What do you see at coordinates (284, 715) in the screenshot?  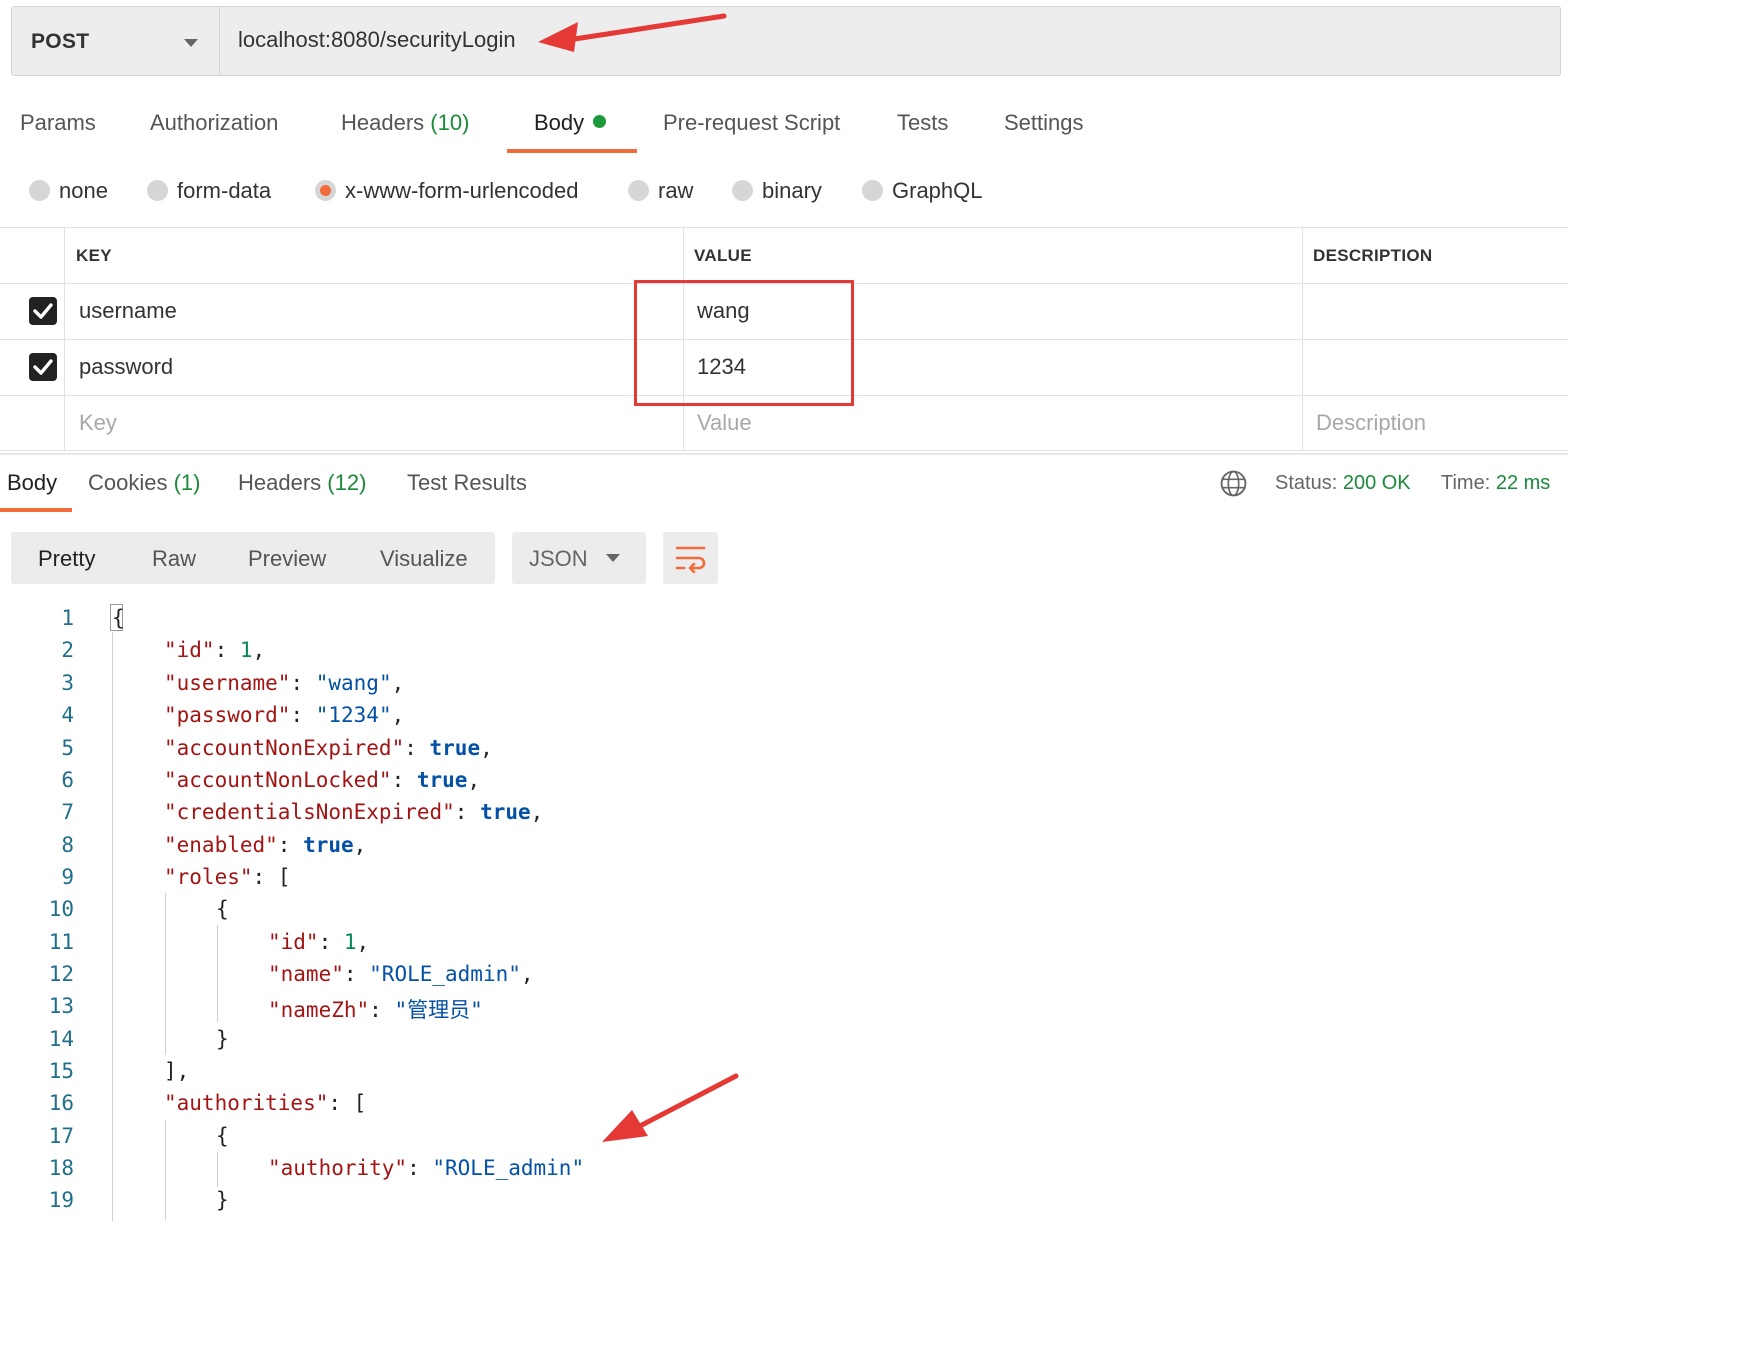 I see `code-line: "password": "1234",` at bounding box center [284, 715].